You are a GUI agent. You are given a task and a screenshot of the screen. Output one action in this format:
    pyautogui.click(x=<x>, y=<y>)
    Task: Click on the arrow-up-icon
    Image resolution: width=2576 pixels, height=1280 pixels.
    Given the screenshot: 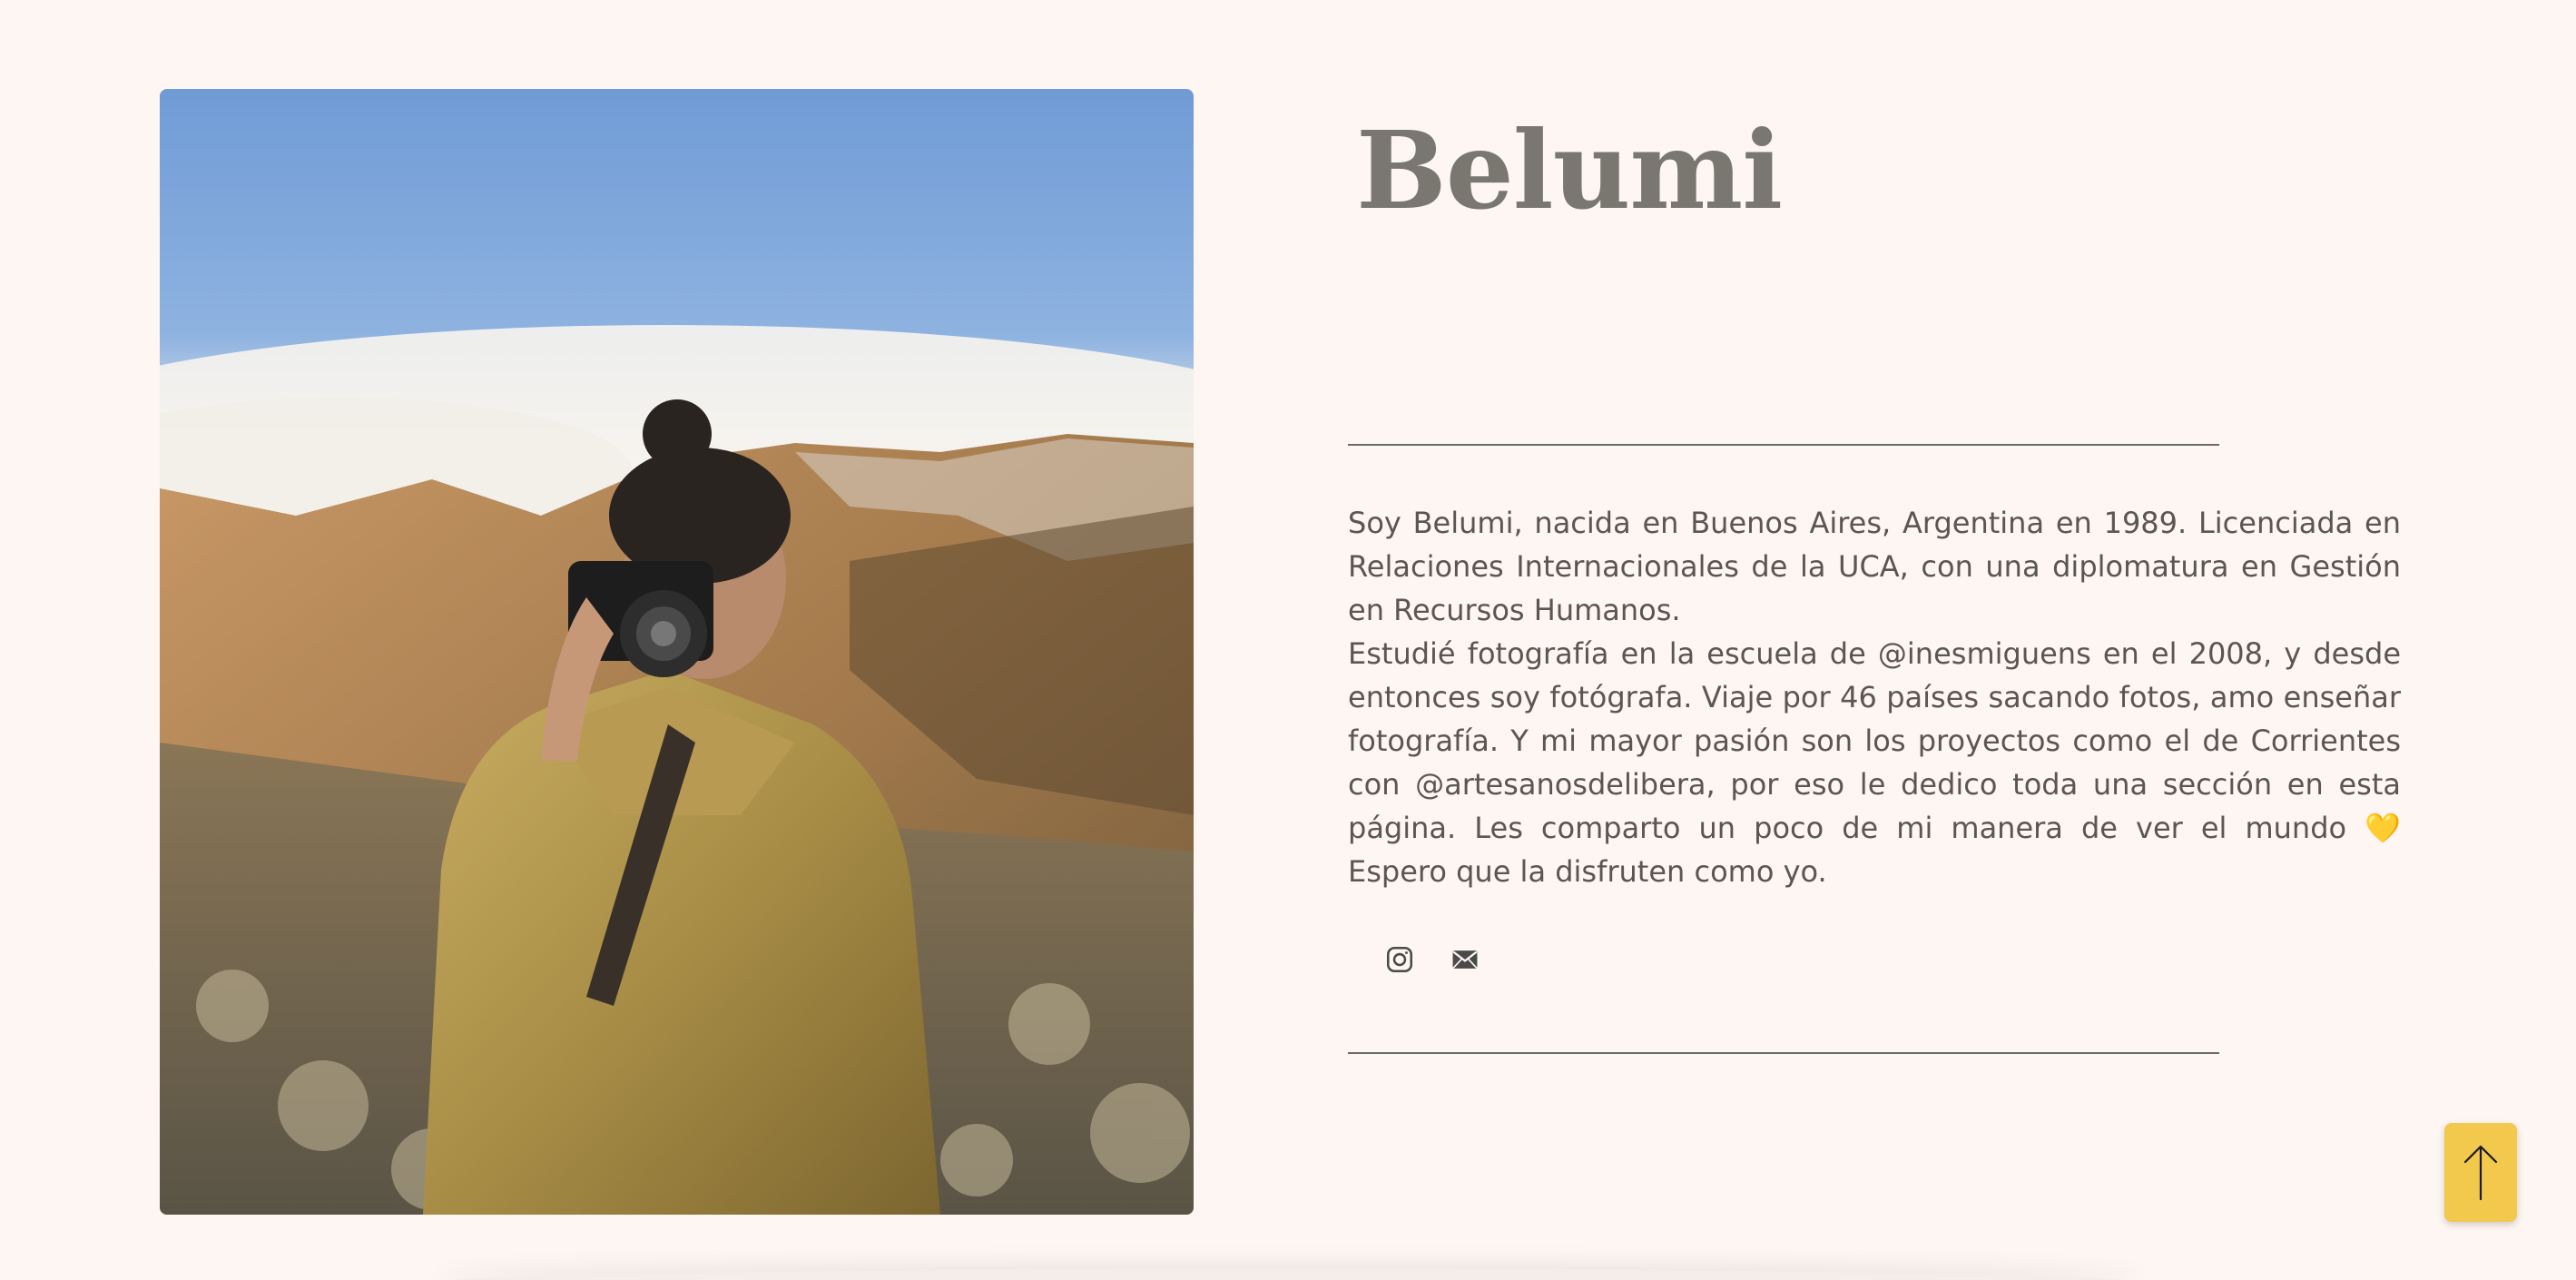 What is the action you would take?
    pyautogui.click(x=2480, y=1172)
    